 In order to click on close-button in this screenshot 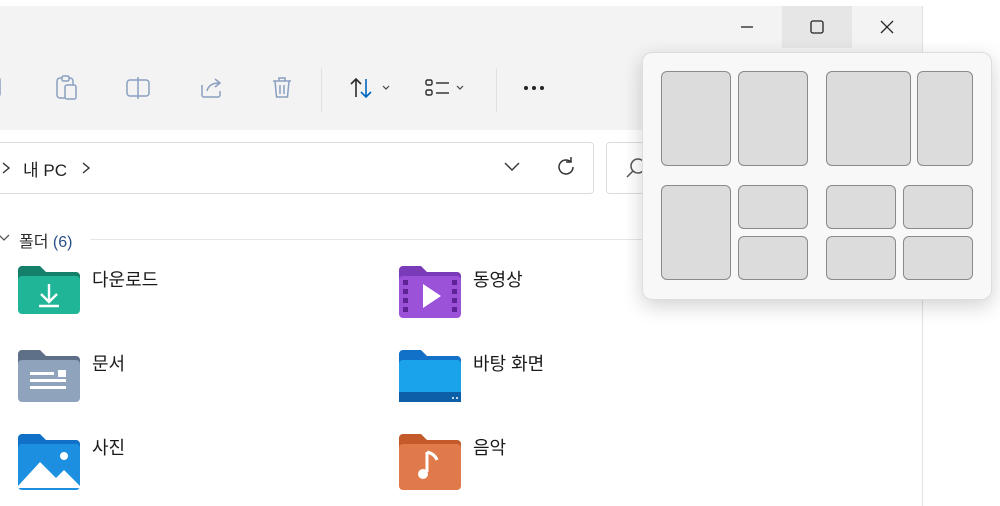, I will do `click(887, 27)`.